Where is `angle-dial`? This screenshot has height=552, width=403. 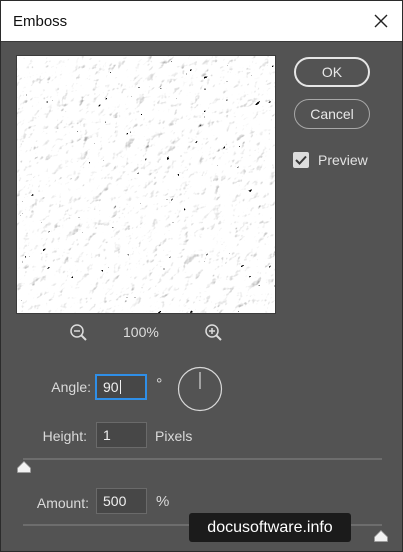
angle-dial is located at coordinates (200, 389).